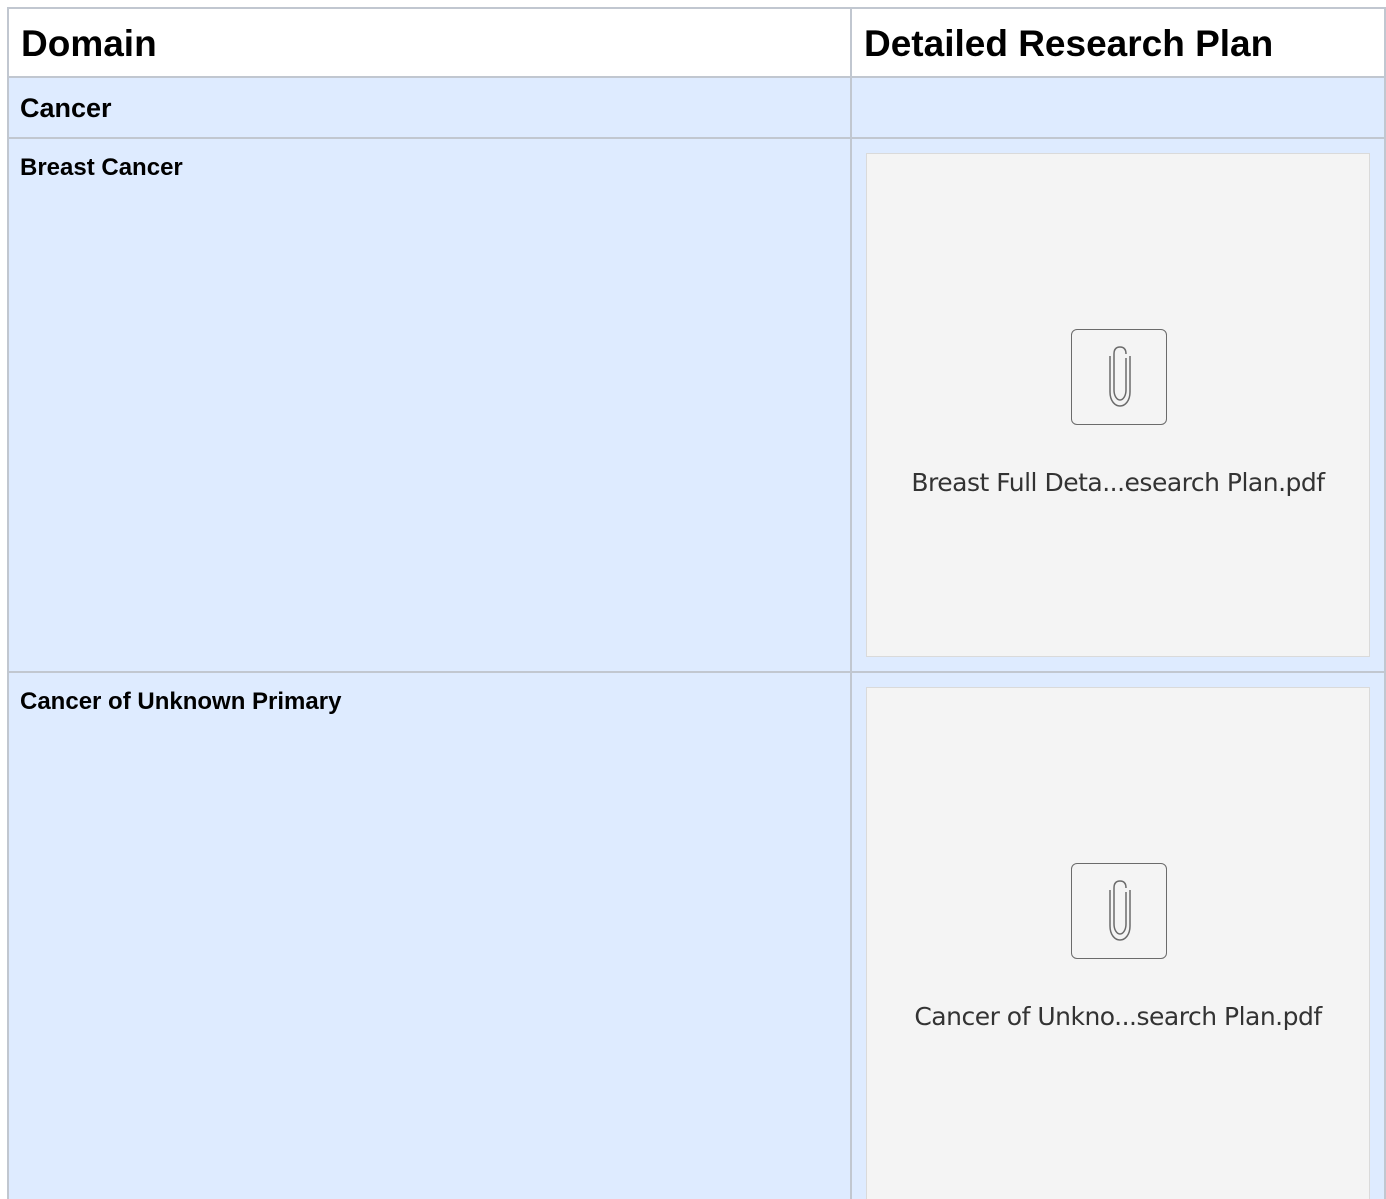 The image size is (1386, 1199). I want to click on table-header-row: Domain Detailed Research Plan, so click(697, 43).